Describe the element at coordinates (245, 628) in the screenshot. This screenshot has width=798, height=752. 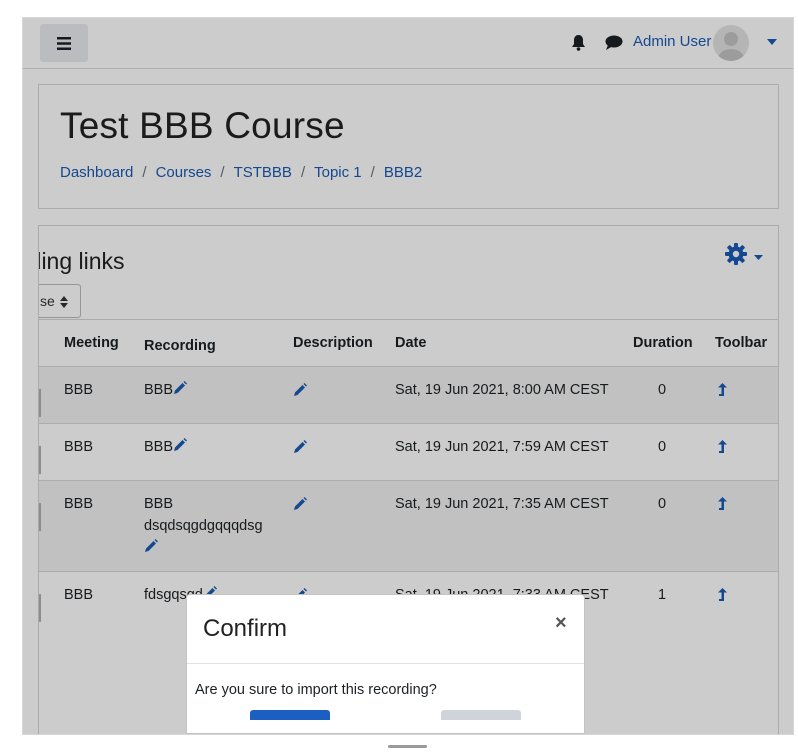
I see `dialog-title: Confirm` at that location.